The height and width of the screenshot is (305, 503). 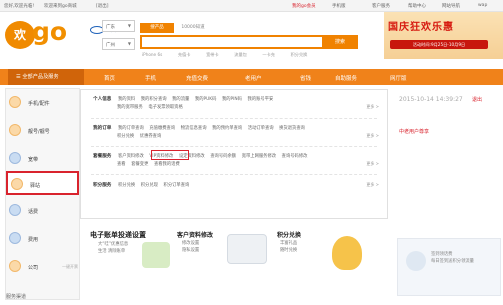 I want to click on sidebar-item-broadband: 宽带, so click(x=42, y=159).